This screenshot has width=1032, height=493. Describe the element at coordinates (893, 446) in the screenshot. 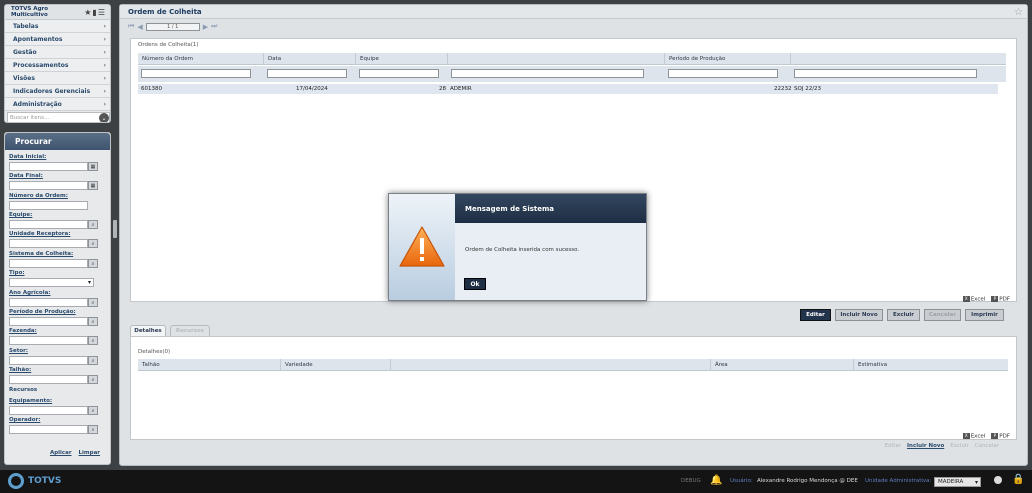

I see `detail-edit-link: Editar` at that location.